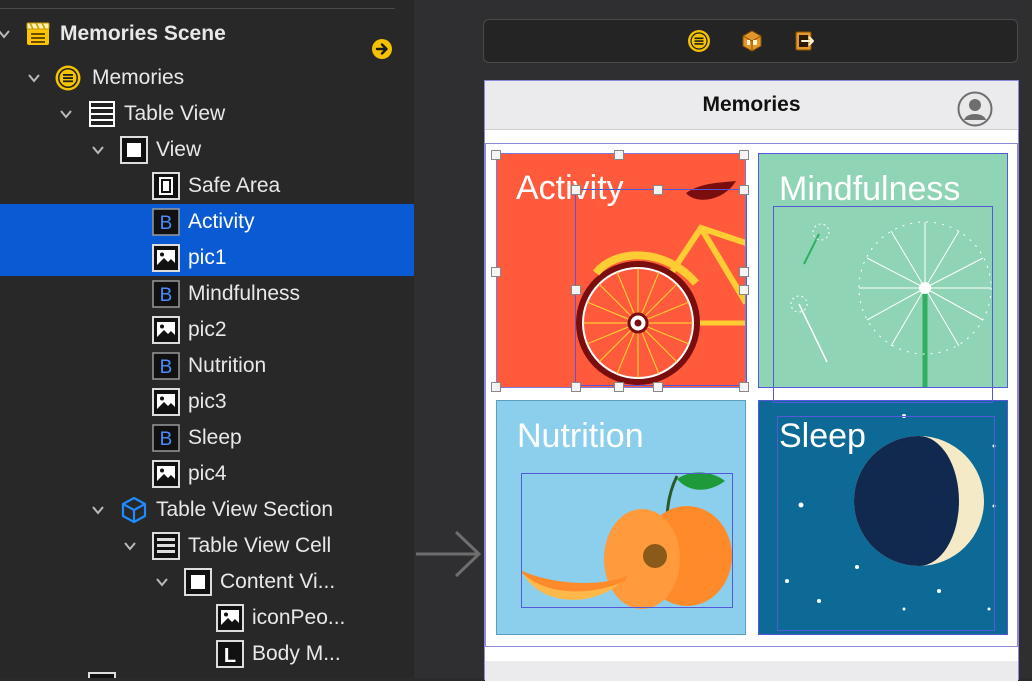  I want to click on page-title: Memories, so click(751, 104).